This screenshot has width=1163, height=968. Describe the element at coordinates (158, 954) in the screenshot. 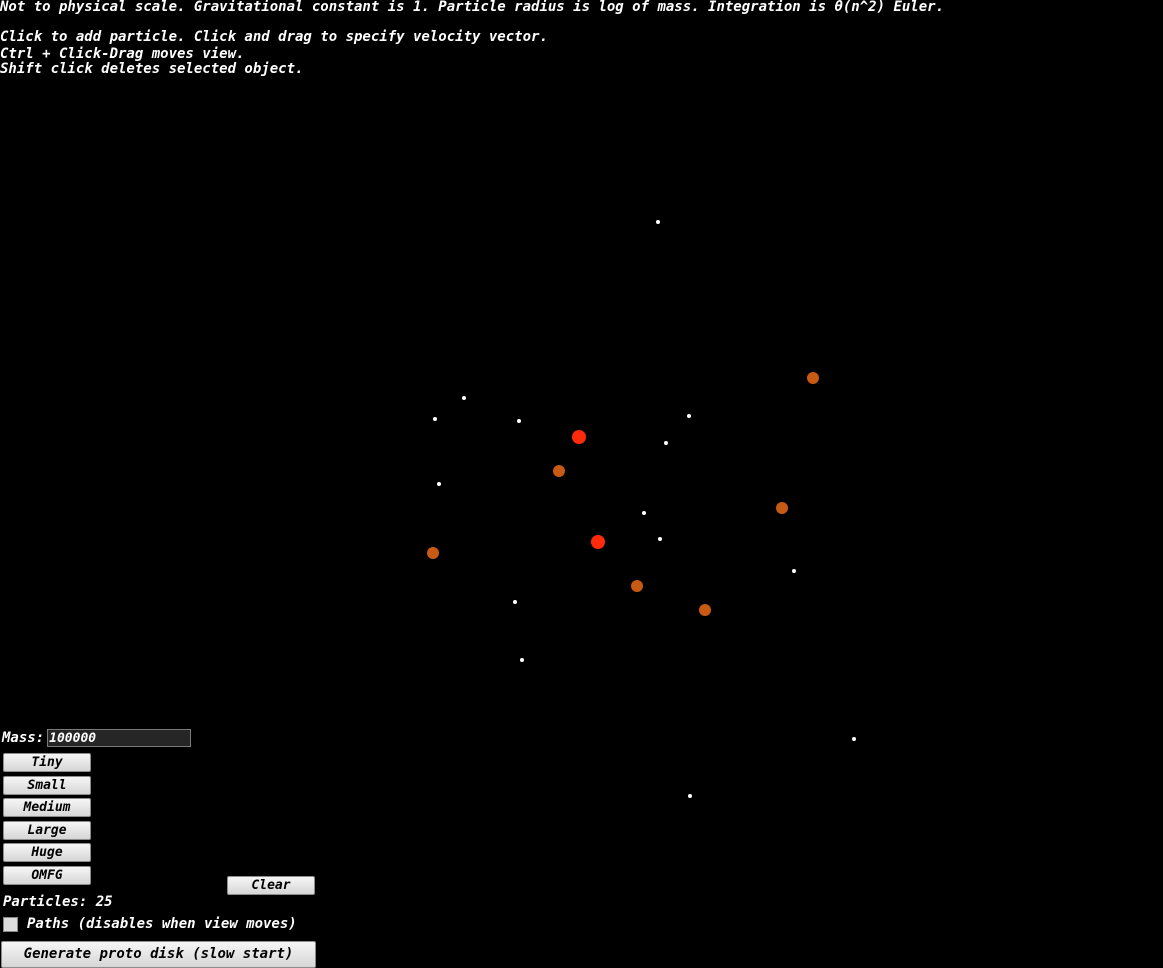

I see `generate-proto-disk-button: Generate proto disk (slow start)` at that location.